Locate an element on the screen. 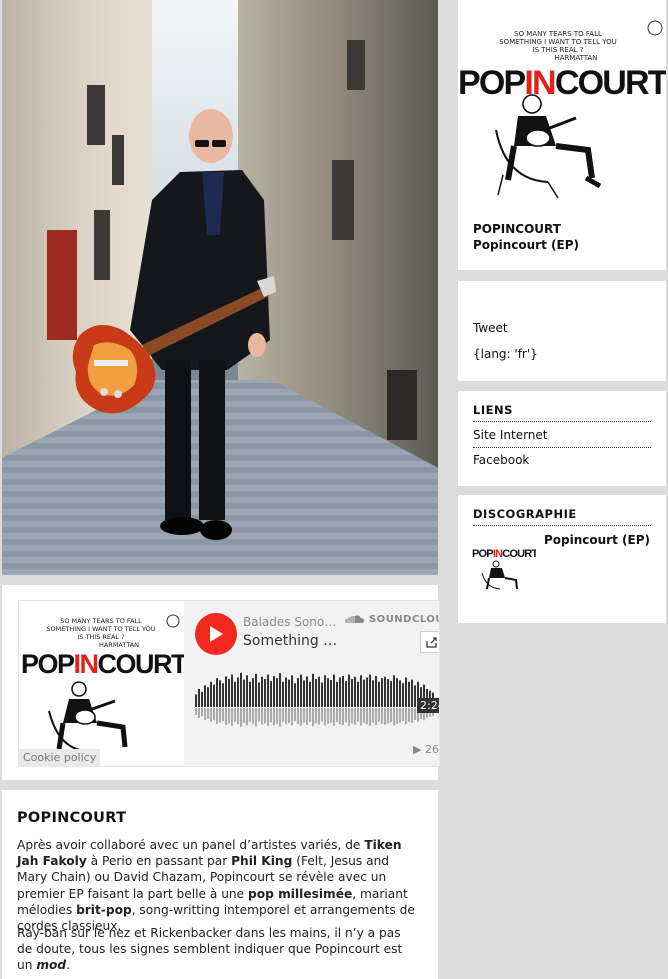 Image resolution: width=668 pixels, height=979 pixels. discography-album-title: Popincourt (EP) is located at coordinates (597, 540).